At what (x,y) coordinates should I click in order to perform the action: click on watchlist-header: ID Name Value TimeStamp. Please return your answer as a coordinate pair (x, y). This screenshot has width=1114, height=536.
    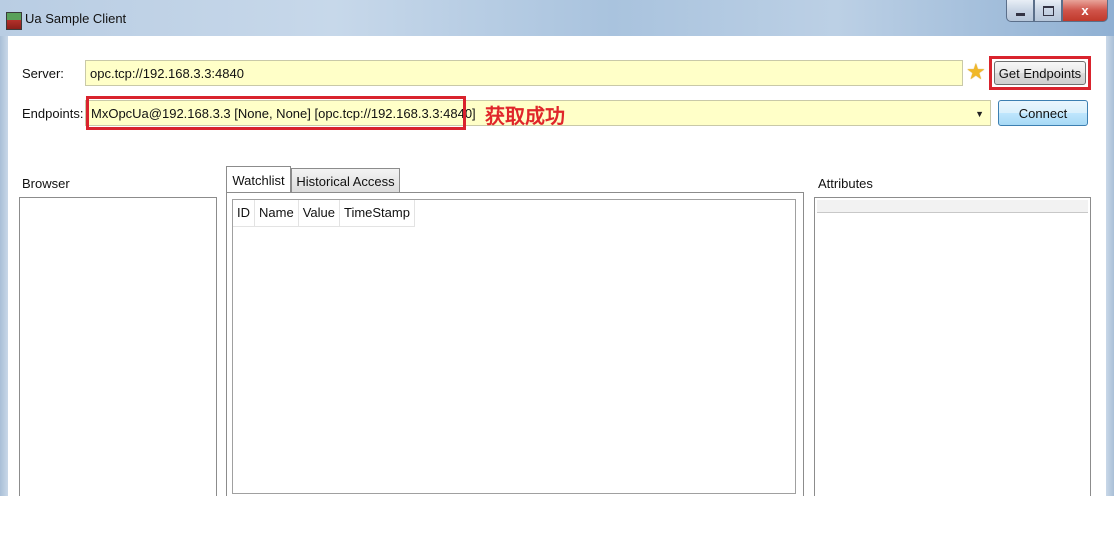
    Looking at the image, I should click on (324, 213).